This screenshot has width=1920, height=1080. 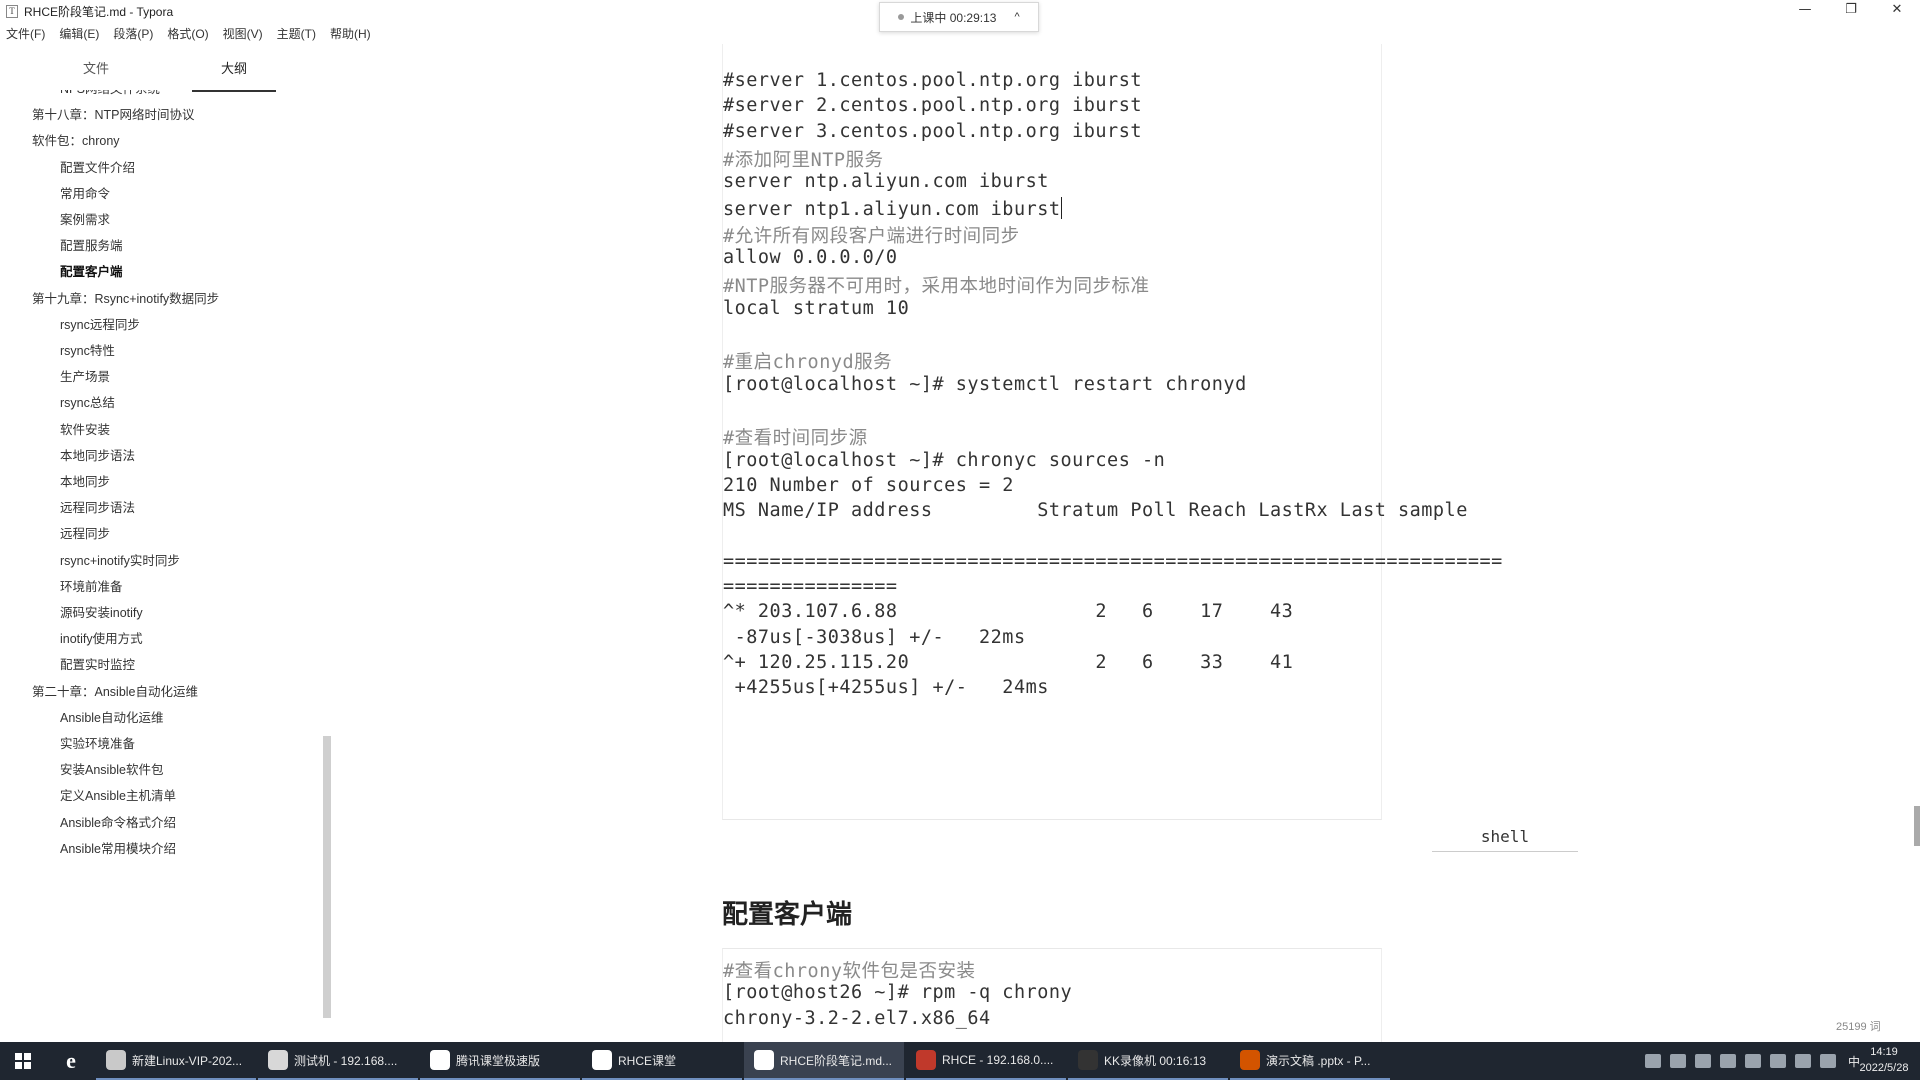 I want to click on code-text: +4255us[+4255us] +/- 24ms, so click(x=886, y=688).